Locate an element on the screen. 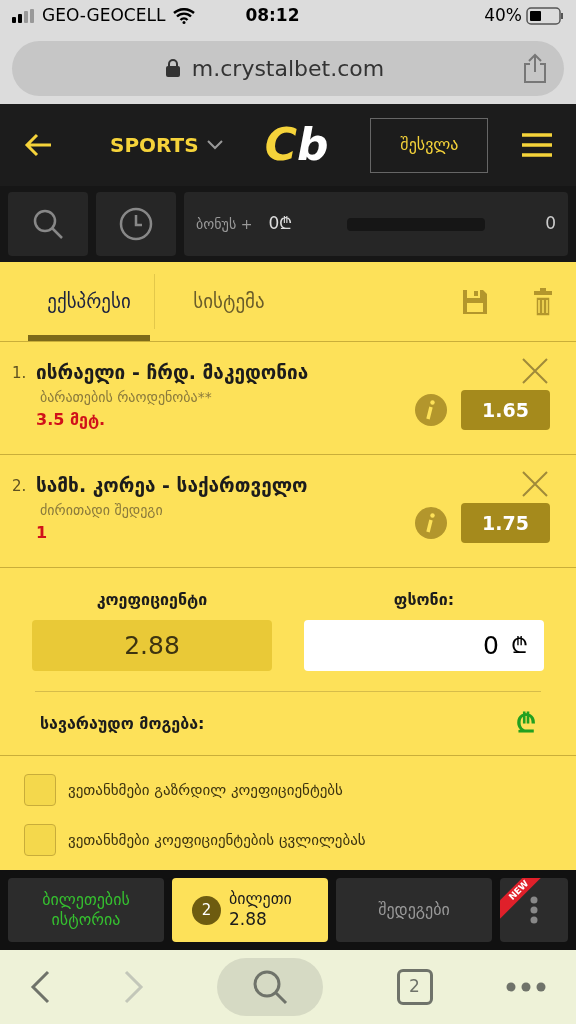  history-button is located at coordinates (136, 224).